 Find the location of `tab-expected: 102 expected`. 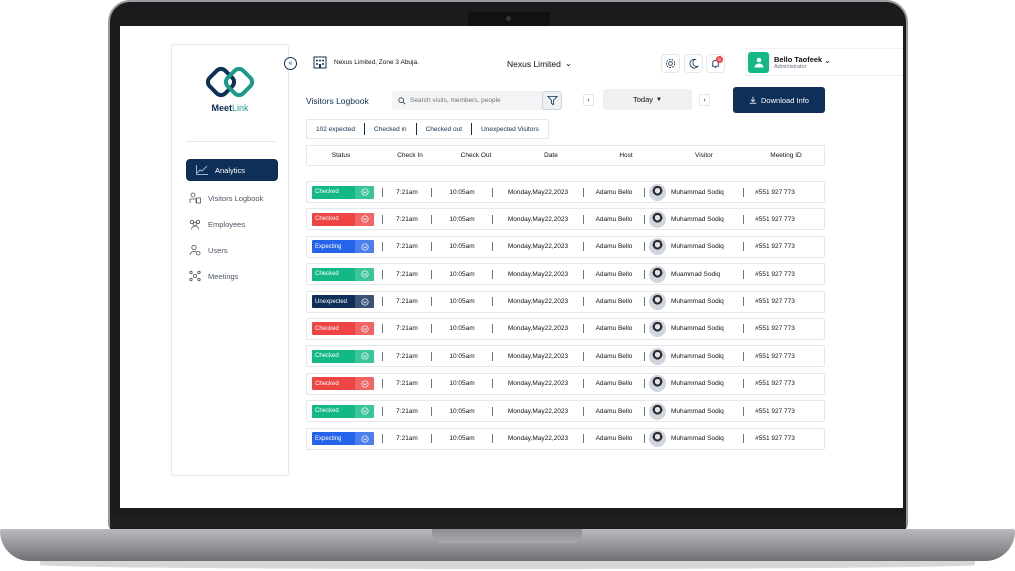

tab-expected: 102 expected is located at coordinates (336, 129).